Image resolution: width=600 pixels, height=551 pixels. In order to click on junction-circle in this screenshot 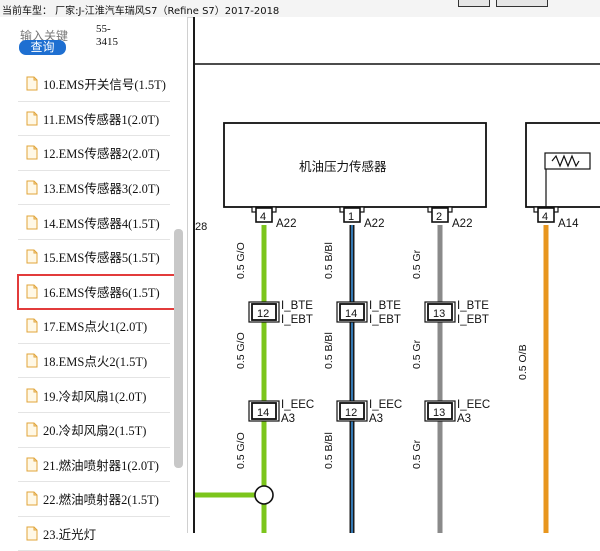, I will do `click(264, 495)`.